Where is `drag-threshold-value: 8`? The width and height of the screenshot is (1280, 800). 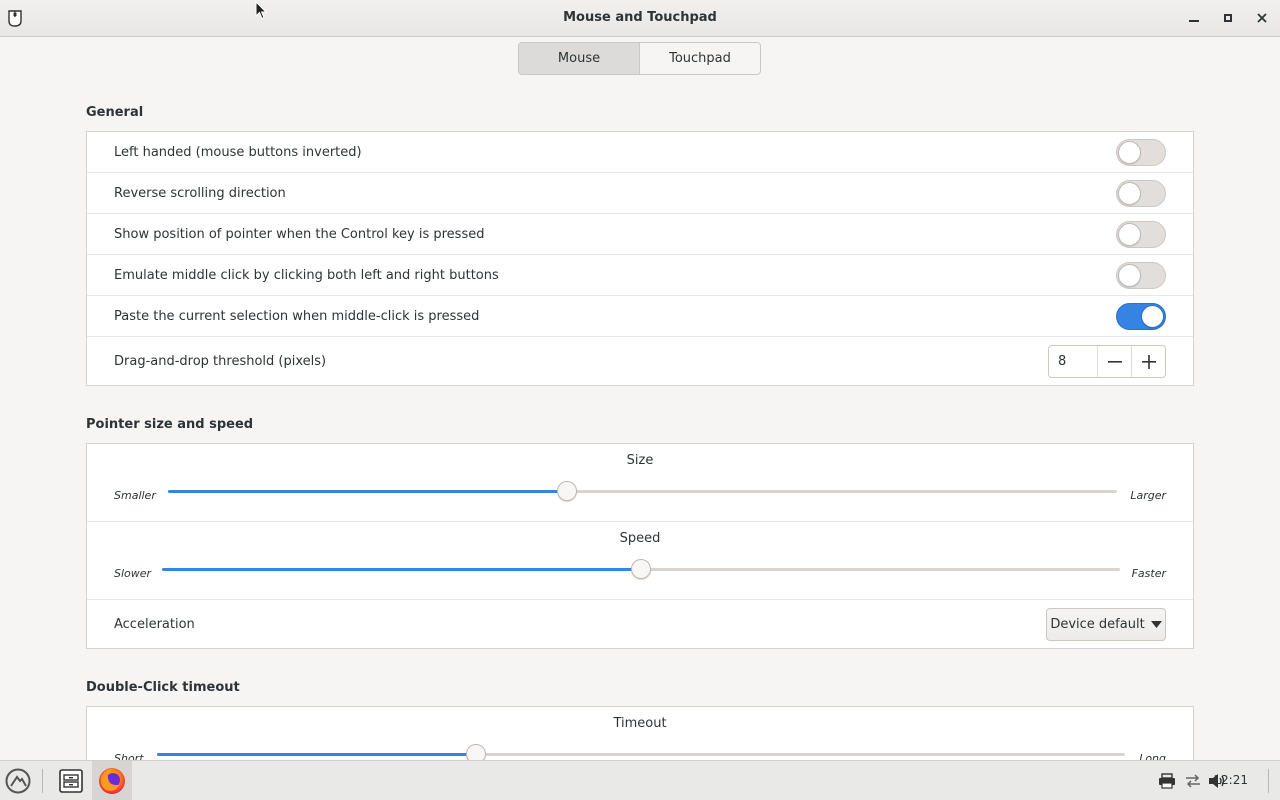
drag-threshold-value: 8 is located at coordinates (1073, 361).